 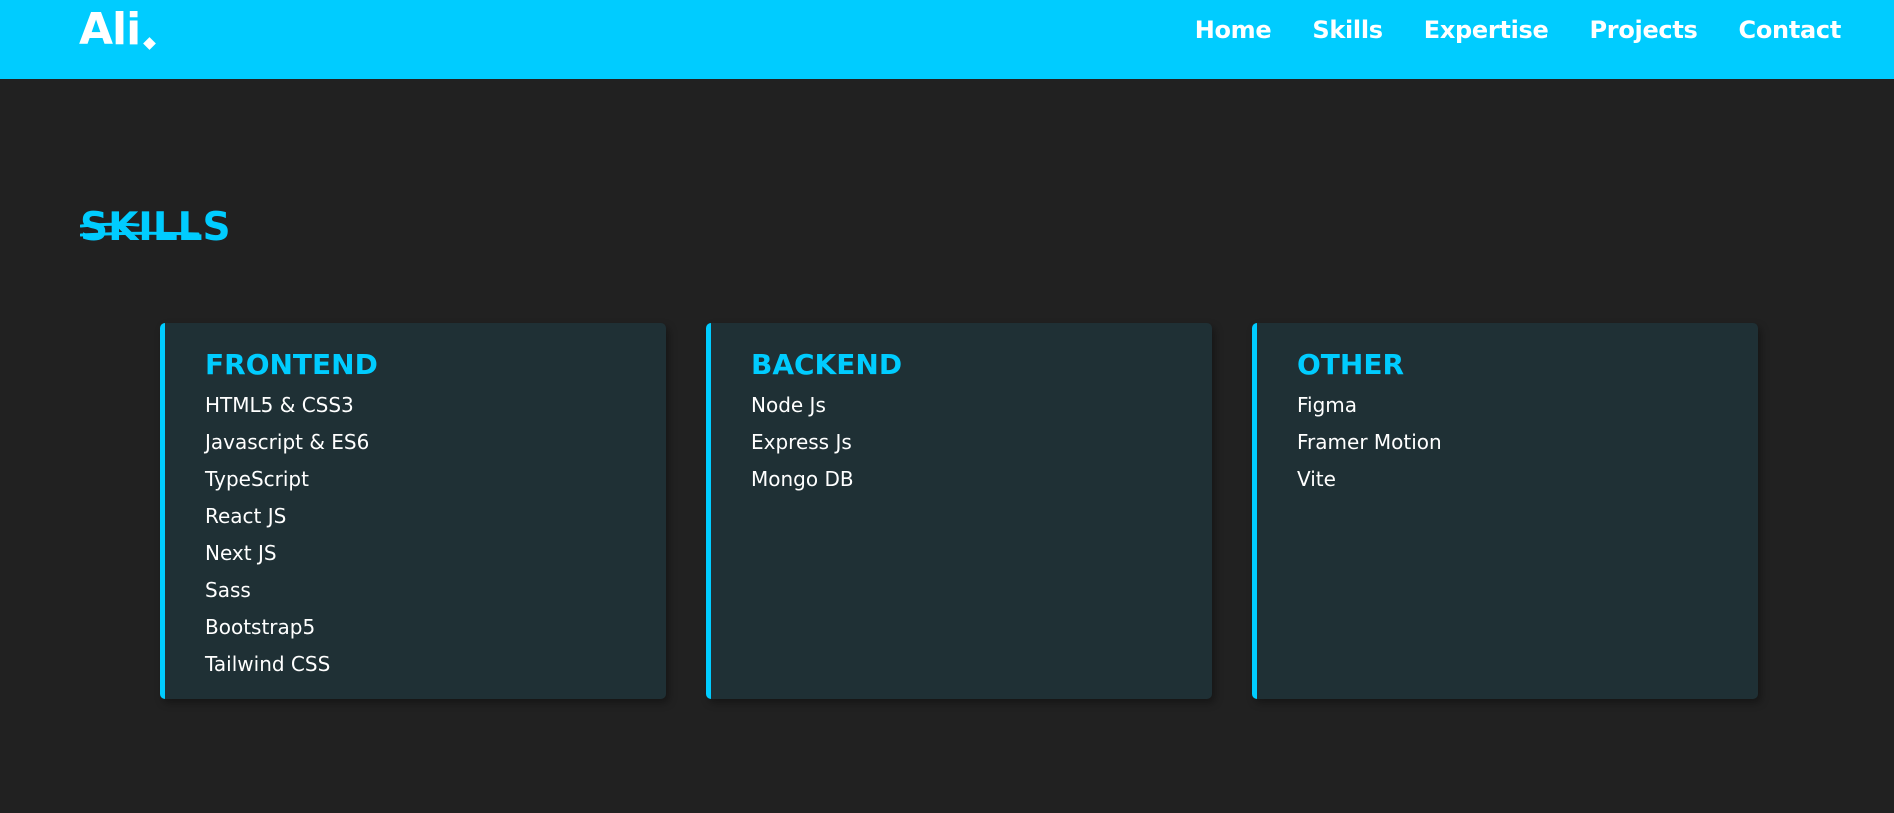 What do you see at coordinates (260, 627) in the screenshot?
I see `skill-item: Bootstrap5` at bounding box center [260, 627].